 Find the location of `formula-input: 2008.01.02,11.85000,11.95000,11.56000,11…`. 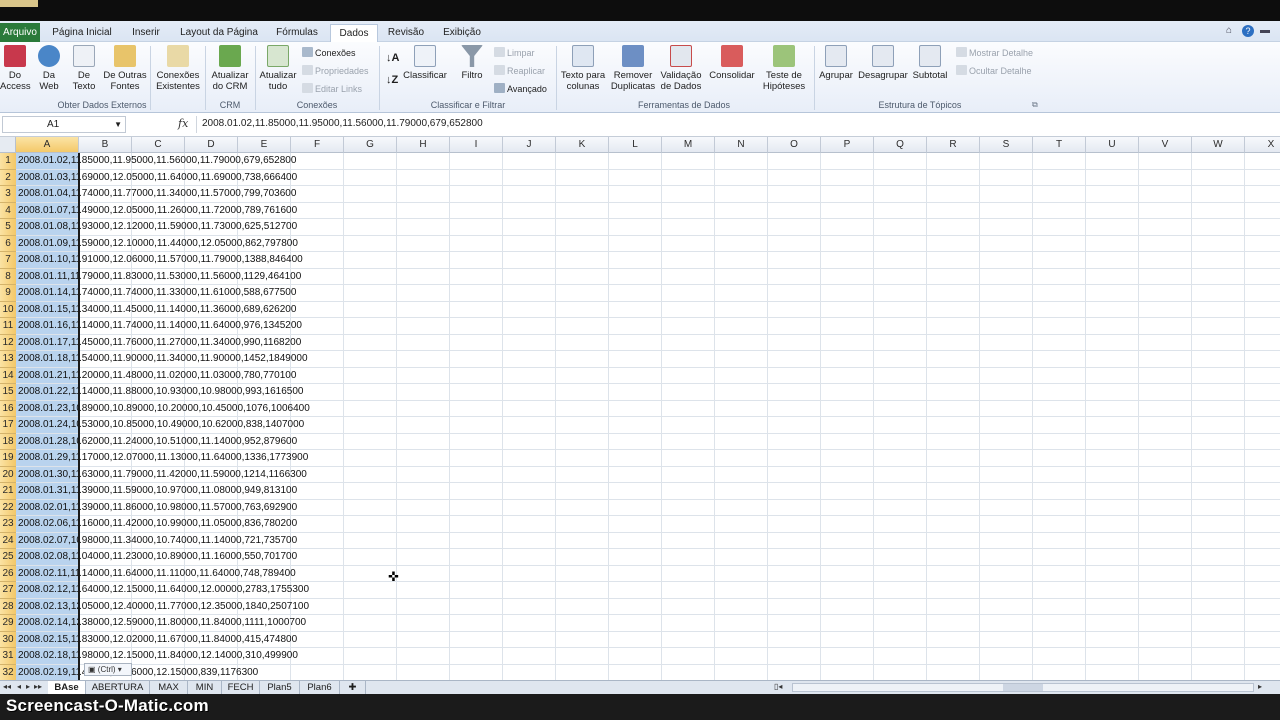

formula-input: 2008.01.02,11.85000,11.95000,11.56000,11… is located at coordinates (737, 124).